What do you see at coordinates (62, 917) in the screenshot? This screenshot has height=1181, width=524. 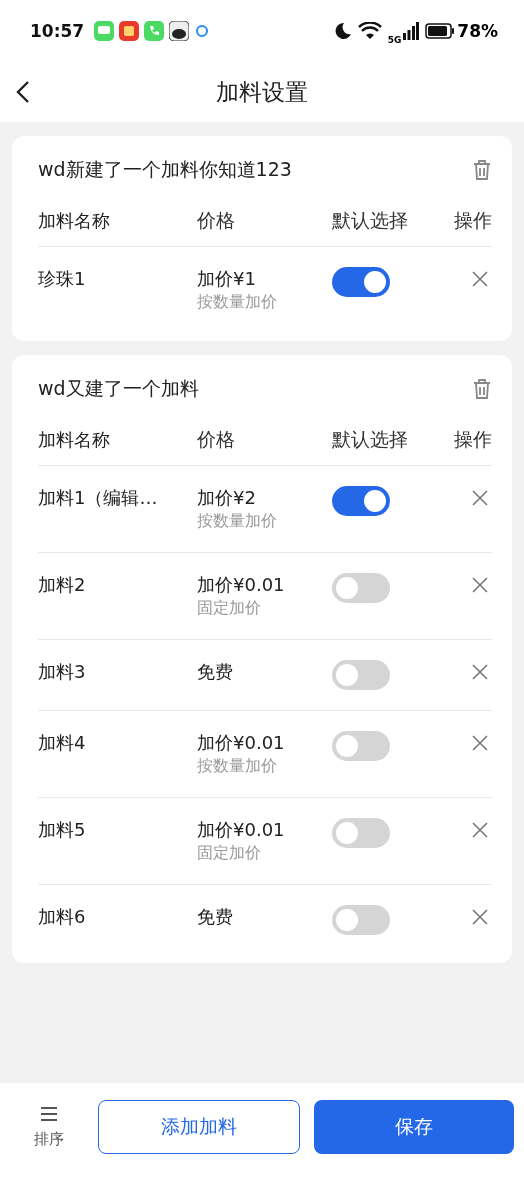 I see `addon-name: 加料6` at bounding box center [62, 917].